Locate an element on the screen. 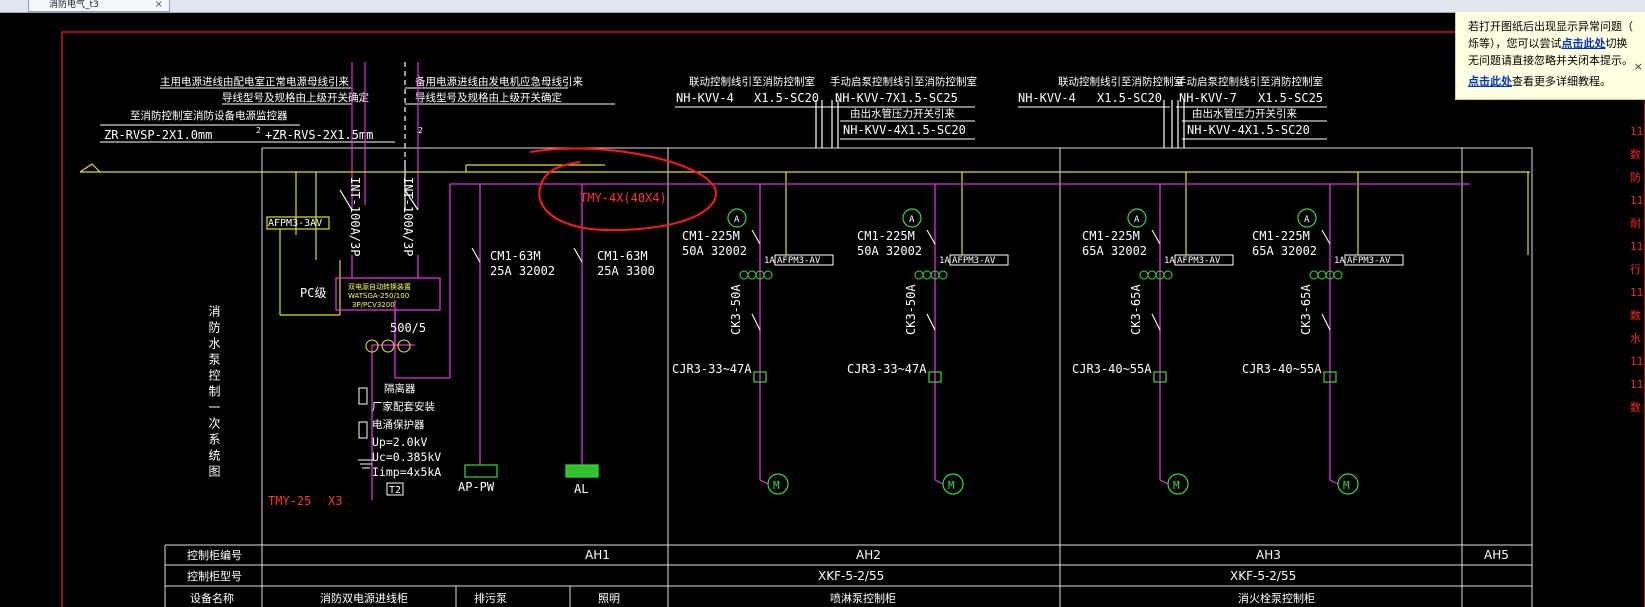 The height and width of the screenshot is (607, 1645). breaker-int-2: INT-100A/3P is located at coordinates (408, 216).